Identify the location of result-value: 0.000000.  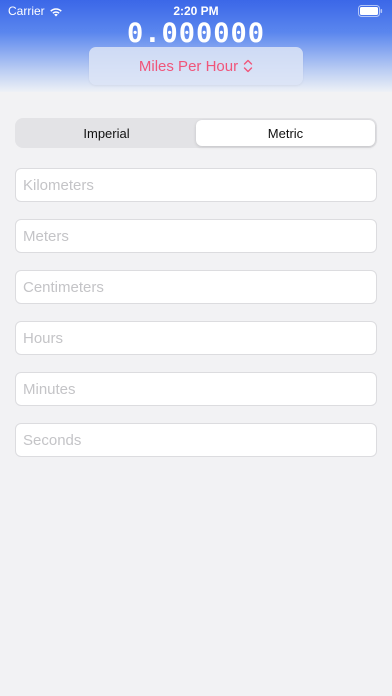
(196, 33).